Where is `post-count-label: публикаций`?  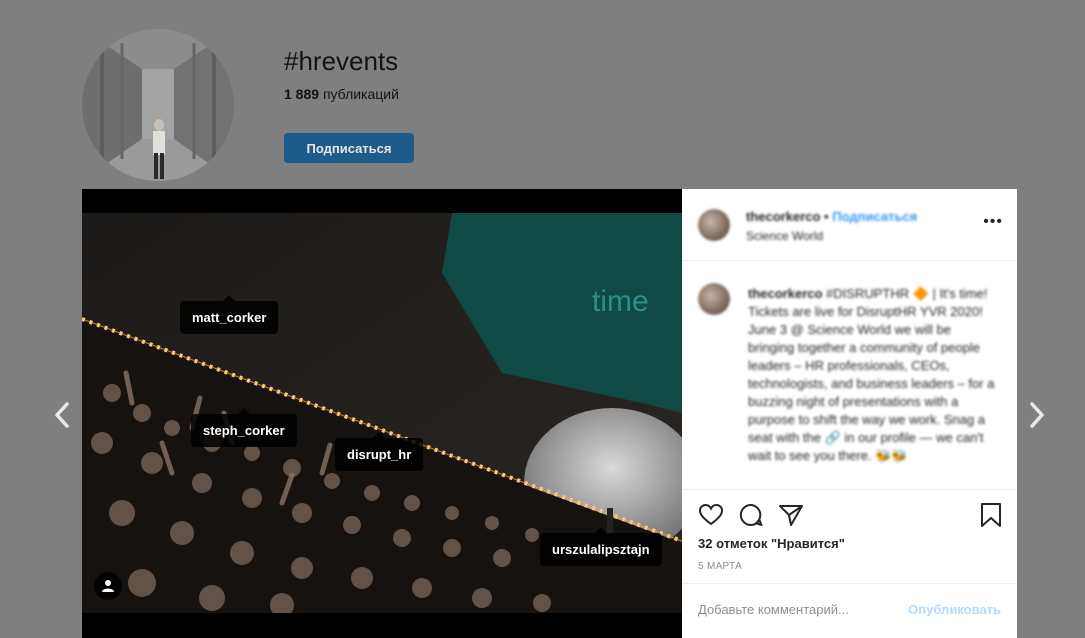
post-count-label: публикаций is located at coordinates (360, 94).